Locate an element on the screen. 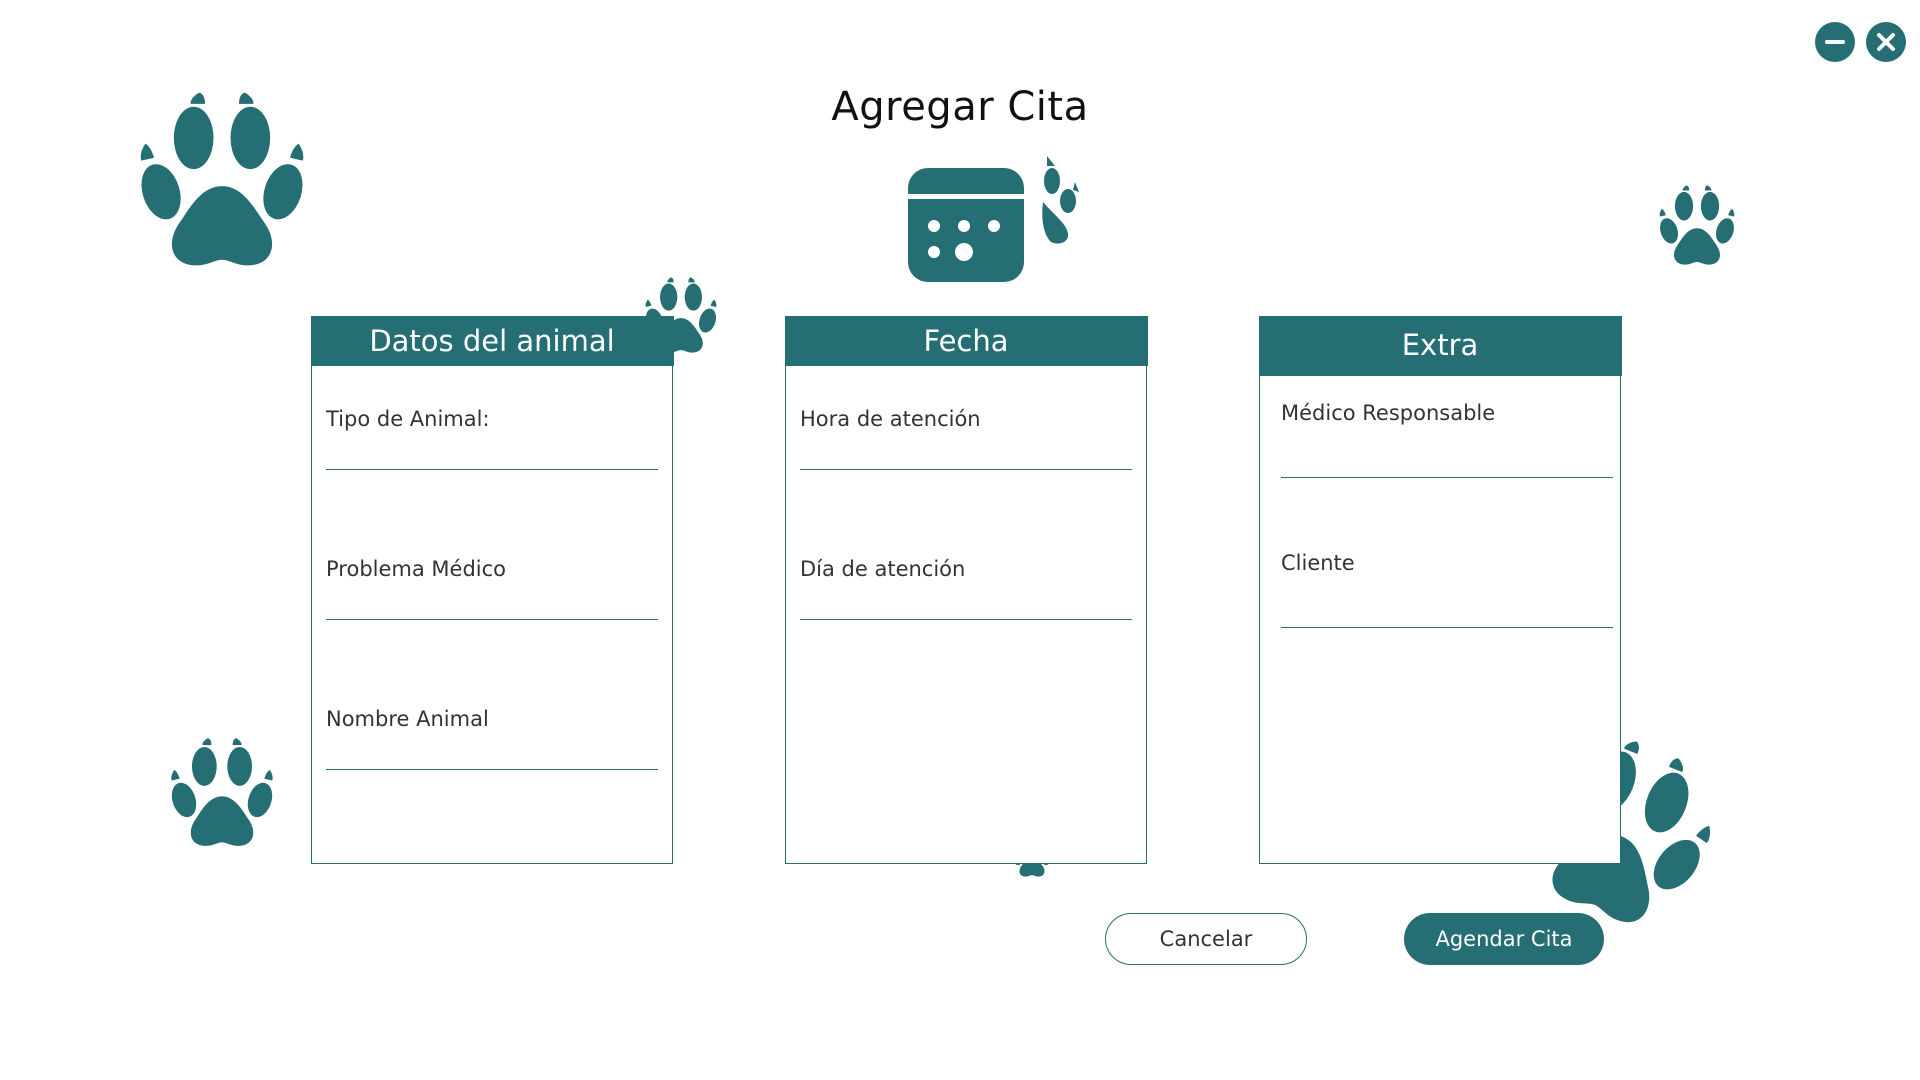 This screenshot has width=1920, height=1080. label-dia-atencion: Día de atención is located at coordinates (883, 569).